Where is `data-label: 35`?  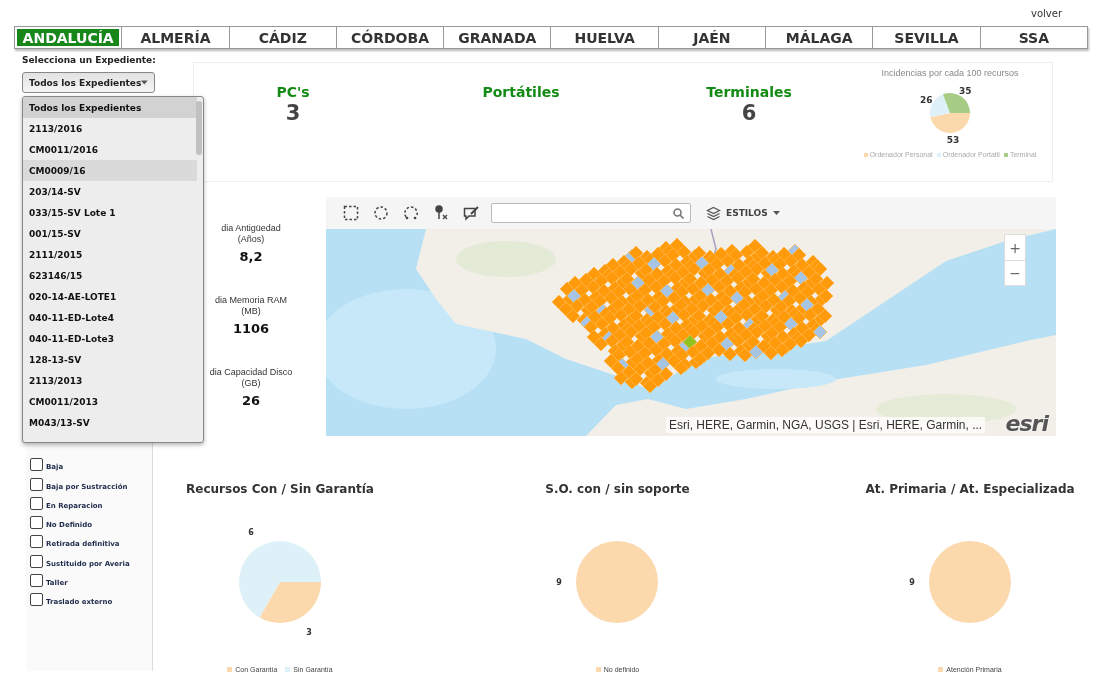 data-label: 35 is located at coordinates (965, 90).